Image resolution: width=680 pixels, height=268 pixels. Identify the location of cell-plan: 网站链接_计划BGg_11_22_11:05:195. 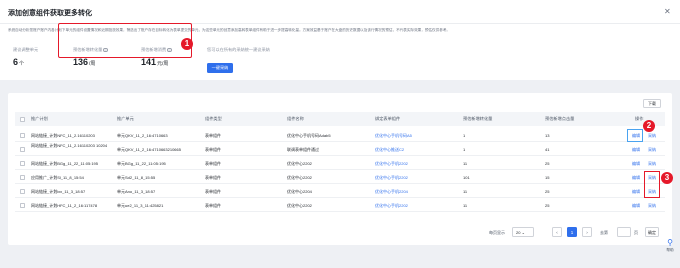
(65, 163).